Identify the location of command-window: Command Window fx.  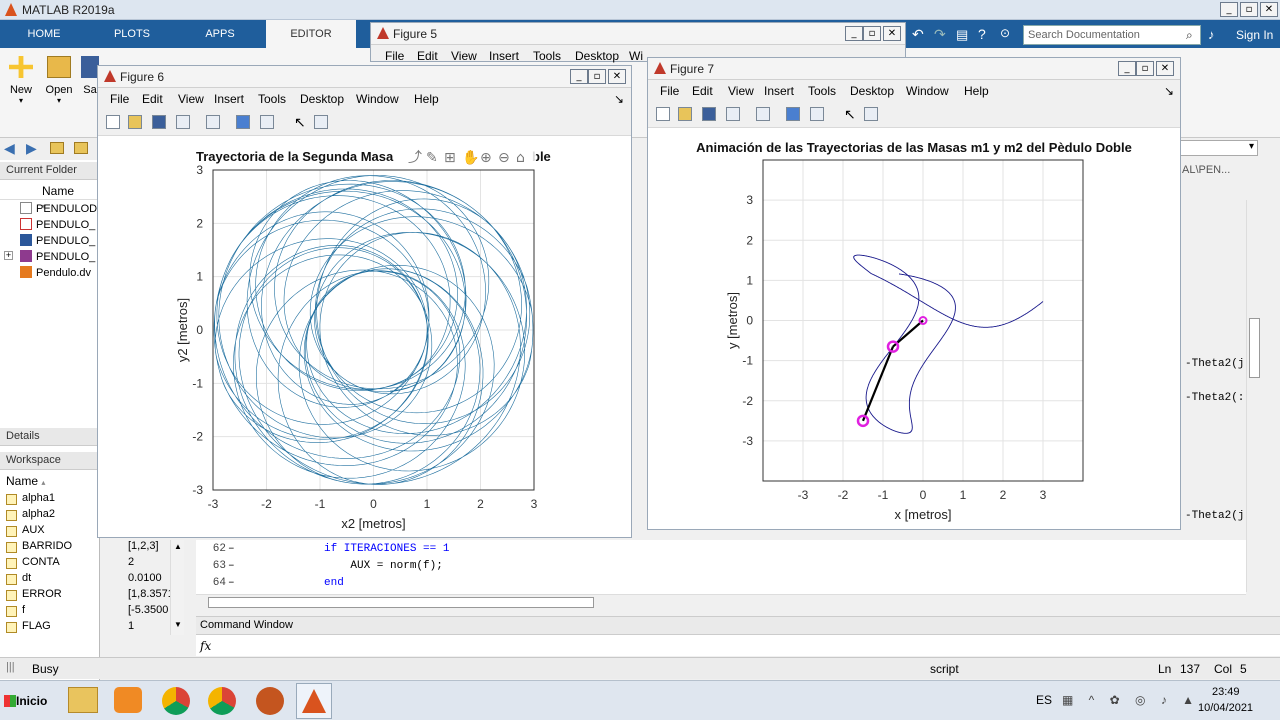
(738, 636).